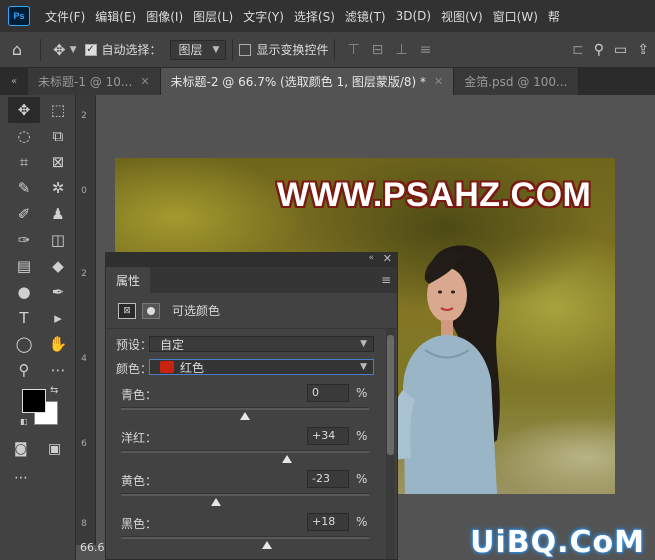 The width and height of the screenshot is (655, 560). Describe the element at coordinates (445, 369) in the screenshot. I see `woman-photo-figure` at that location.